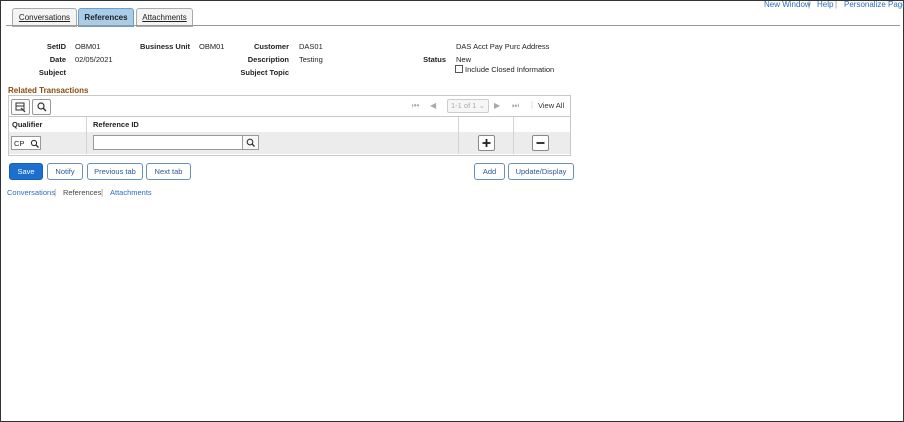 The height and width of the screenshot is (422, 904). I want to click on related-transactions-title: Related Transactions, so click(48, 90).